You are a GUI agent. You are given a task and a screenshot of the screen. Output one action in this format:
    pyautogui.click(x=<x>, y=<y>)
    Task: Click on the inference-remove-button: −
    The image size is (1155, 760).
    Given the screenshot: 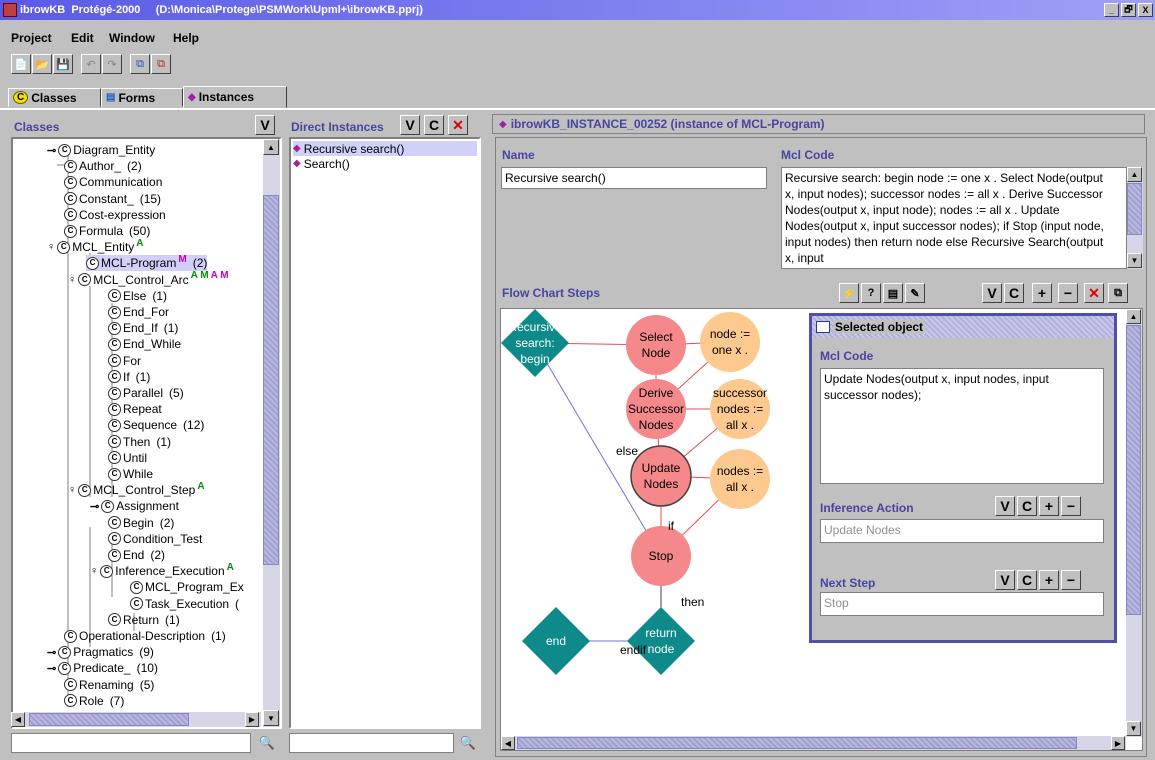 What is the action you would take?
    pyautogui.click(x=1071, y=506)
    